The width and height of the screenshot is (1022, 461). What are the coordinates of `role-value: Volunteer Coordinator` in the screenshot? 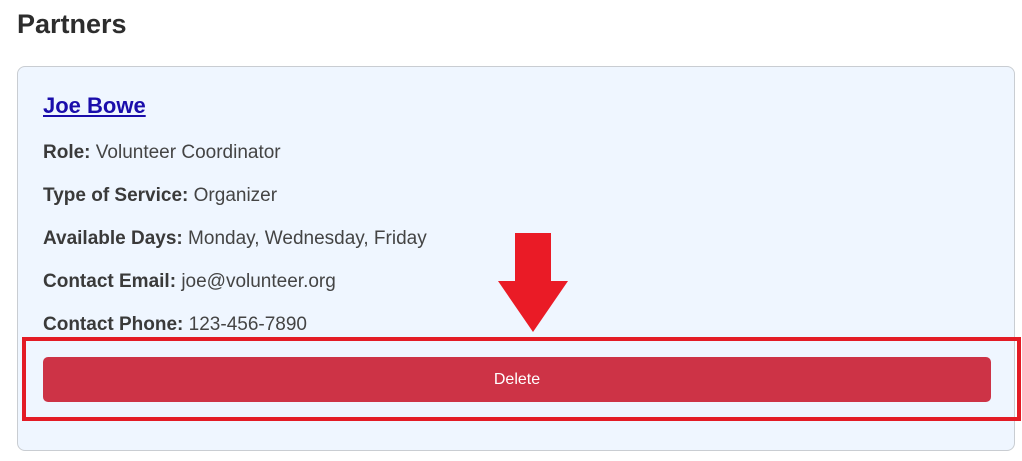 It's located at (188, 152).